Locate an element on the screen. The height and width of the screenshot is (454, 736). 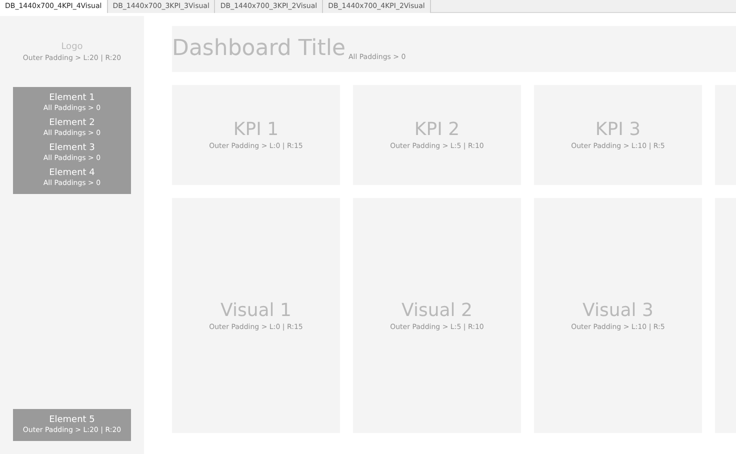
element-title: Element 2 is located at coordinates (72, 123).